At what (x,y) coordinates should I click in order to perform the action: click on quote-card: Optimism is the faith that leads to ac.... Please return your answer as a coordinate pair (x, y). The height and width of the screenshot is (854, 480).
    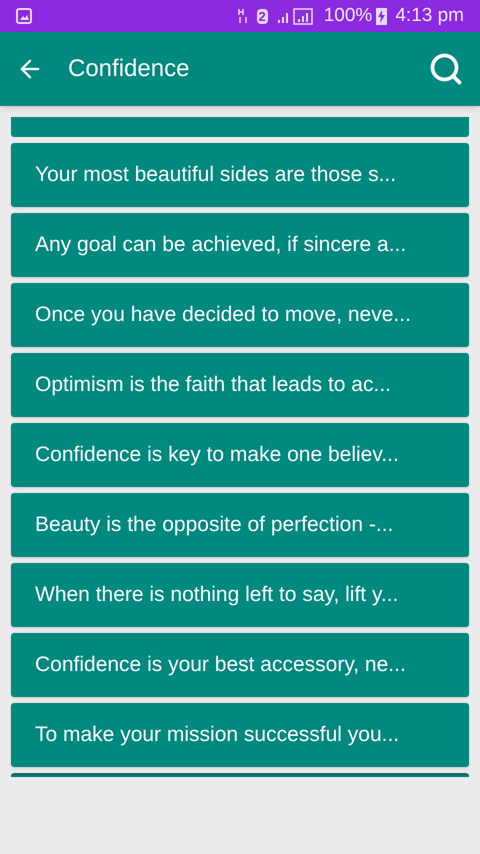
    Looking at the image, I should click on (240, 385).